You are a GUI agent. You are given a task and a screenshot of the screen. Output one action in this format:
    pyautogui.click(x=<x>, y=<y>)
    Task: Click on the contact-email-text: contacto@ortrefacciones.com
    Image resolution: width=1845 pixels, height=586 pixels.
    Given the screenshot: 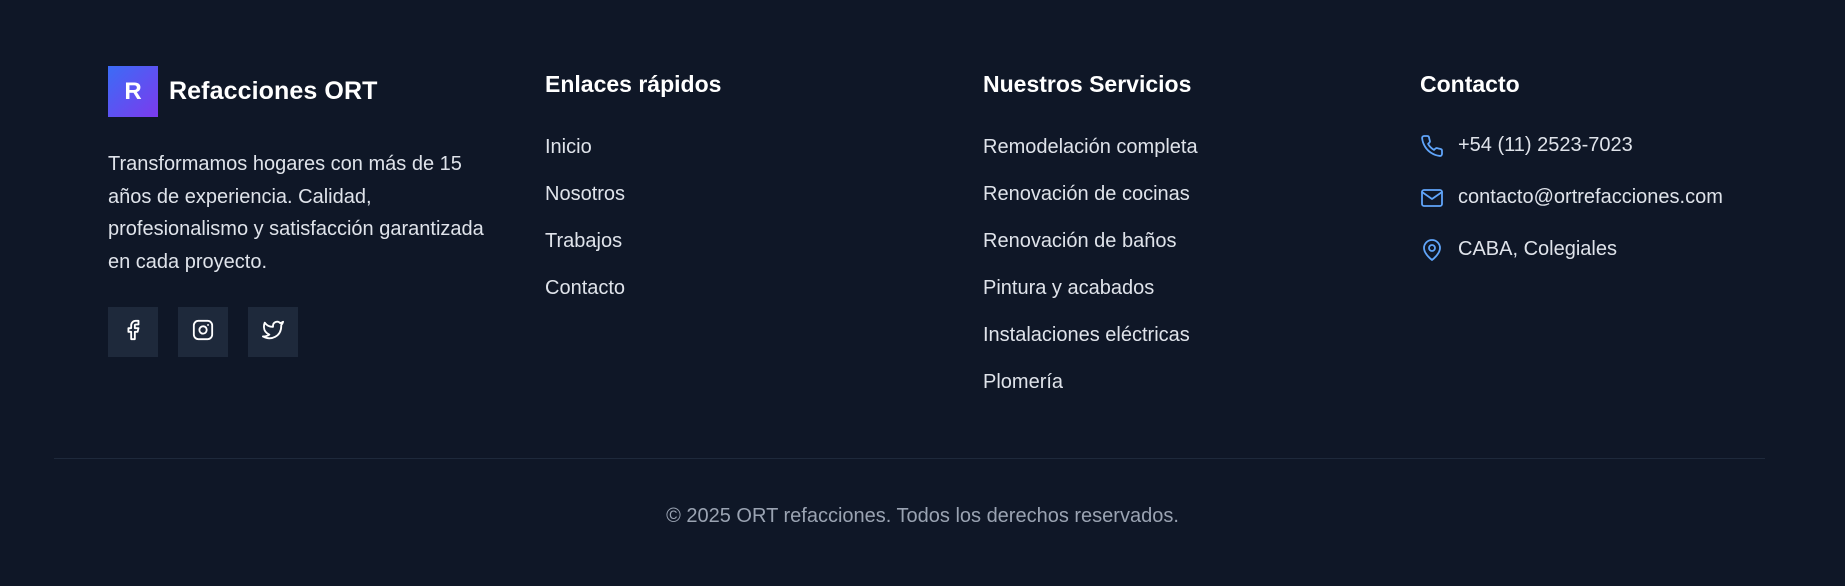 What is the action you would take?
    pyautogui.click(x=1590, y=197)
    